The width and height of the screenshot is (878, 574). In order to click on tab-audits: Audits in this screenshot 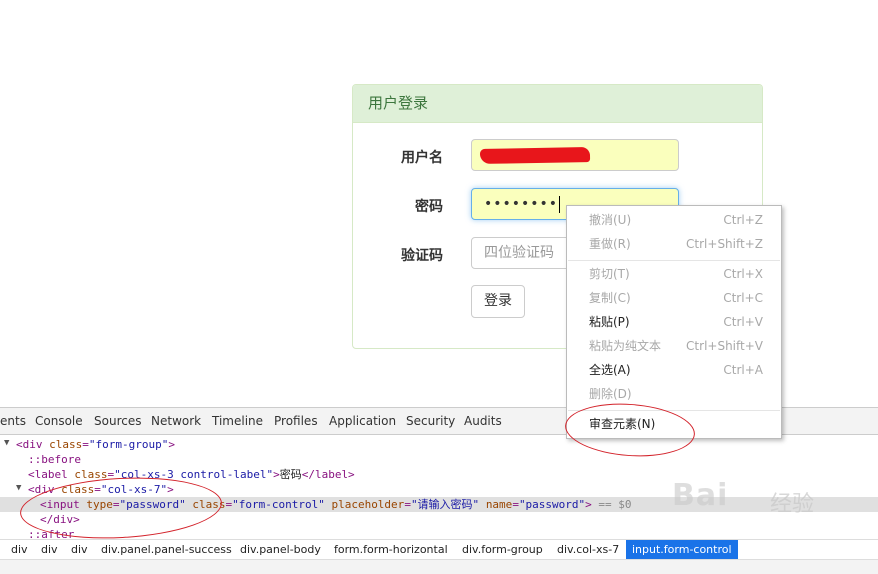, I will do `click(483, 421)`.